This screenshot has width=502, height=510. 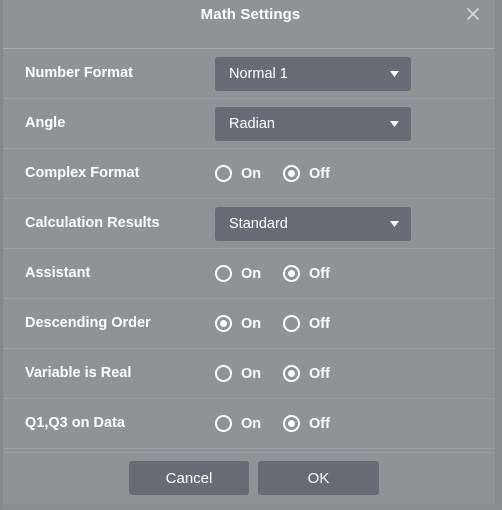 I want to click on row-label: Assistant, so click(x=58, y=273).